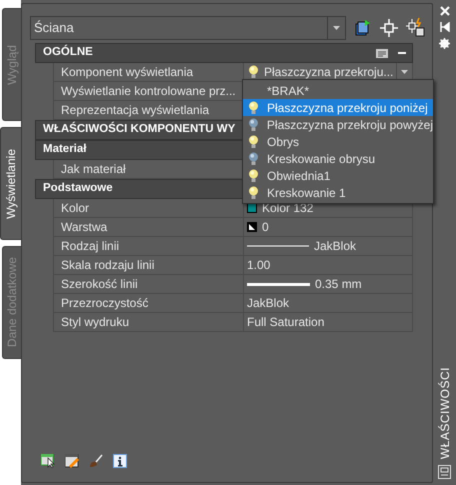 The width and height of the screenshot is (456, 485). I want to click on property-value: 1.00, so click(258, 265).